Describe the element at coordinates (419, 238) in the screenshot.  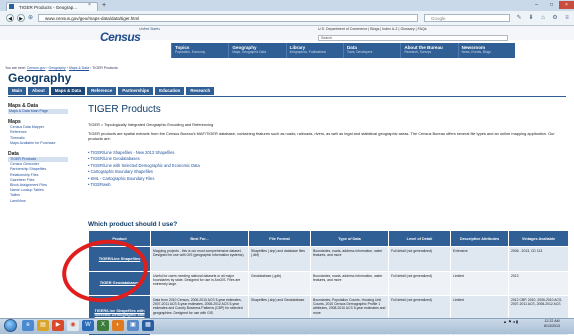
I see `column-header: Level of Detail` at that location.